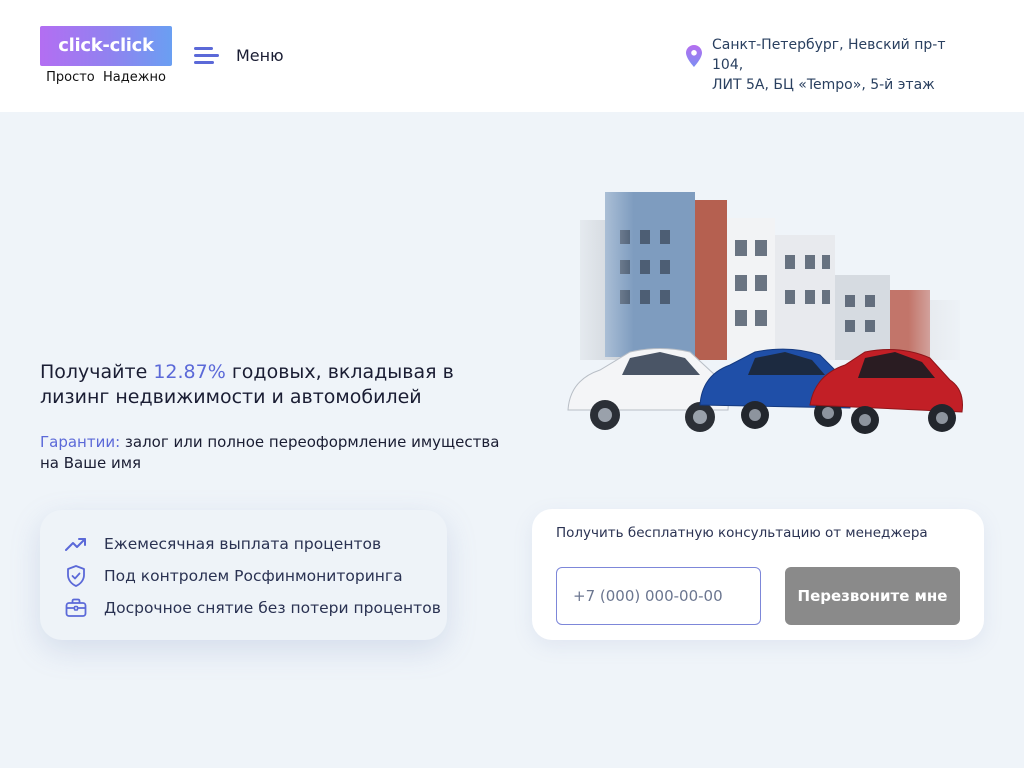 This screenshot has width=1024, height=768. Describe the element at coordinates (106, 77) in the screenshot. I see `logo-tagline: Просто Надежно` at that location.